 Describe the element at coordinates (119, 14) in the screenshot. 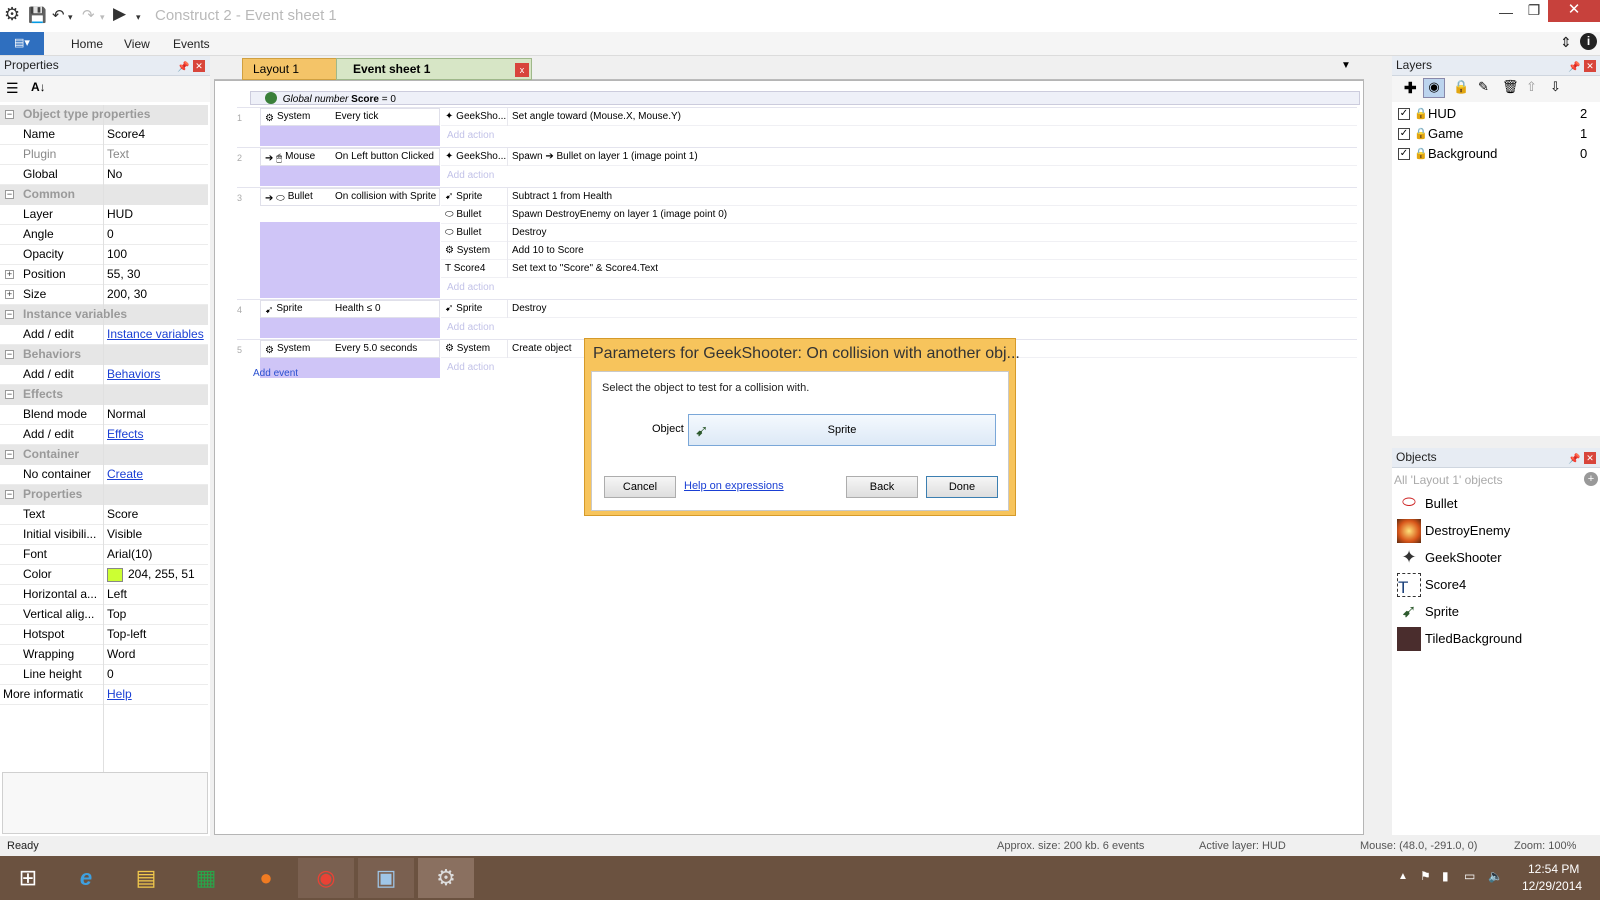

I see `run-icon: ▶` at that location.